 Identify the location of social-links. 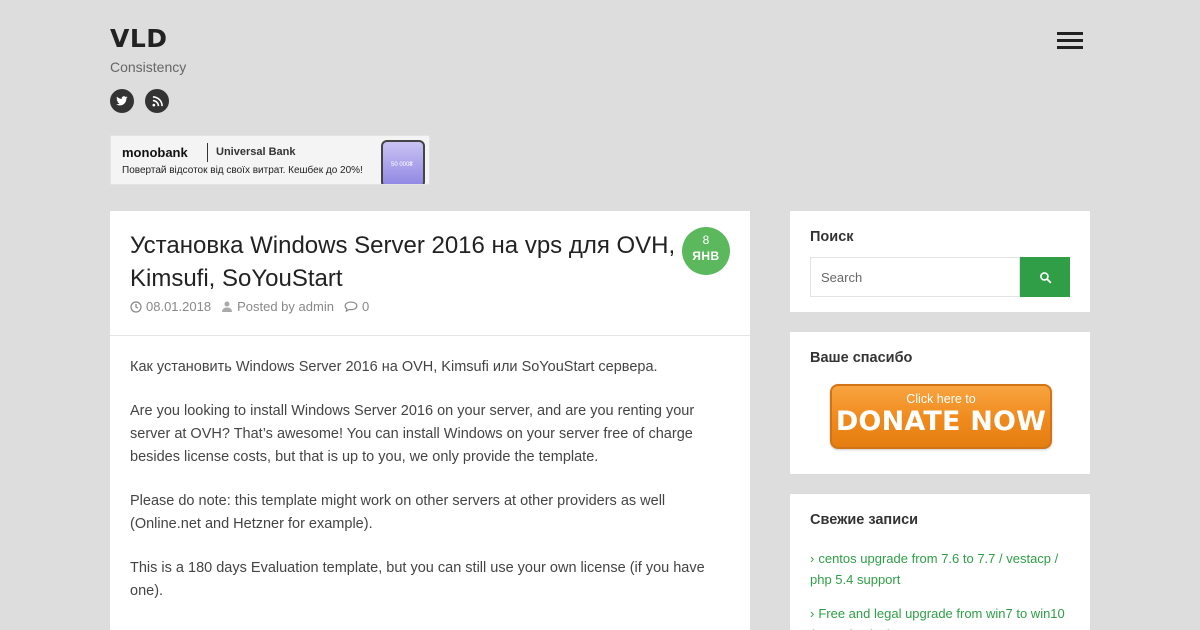
(139, 101).